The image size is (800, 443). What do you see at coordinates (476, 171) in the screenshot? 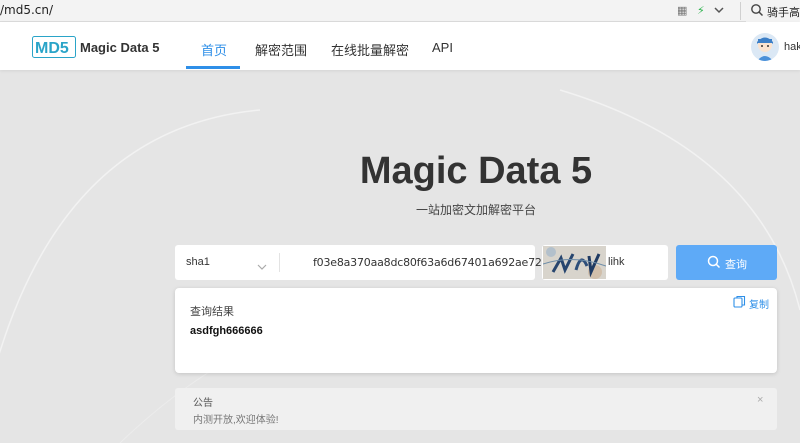
I see `page-title: Magic Data 5` at bounding box center [476, 171].